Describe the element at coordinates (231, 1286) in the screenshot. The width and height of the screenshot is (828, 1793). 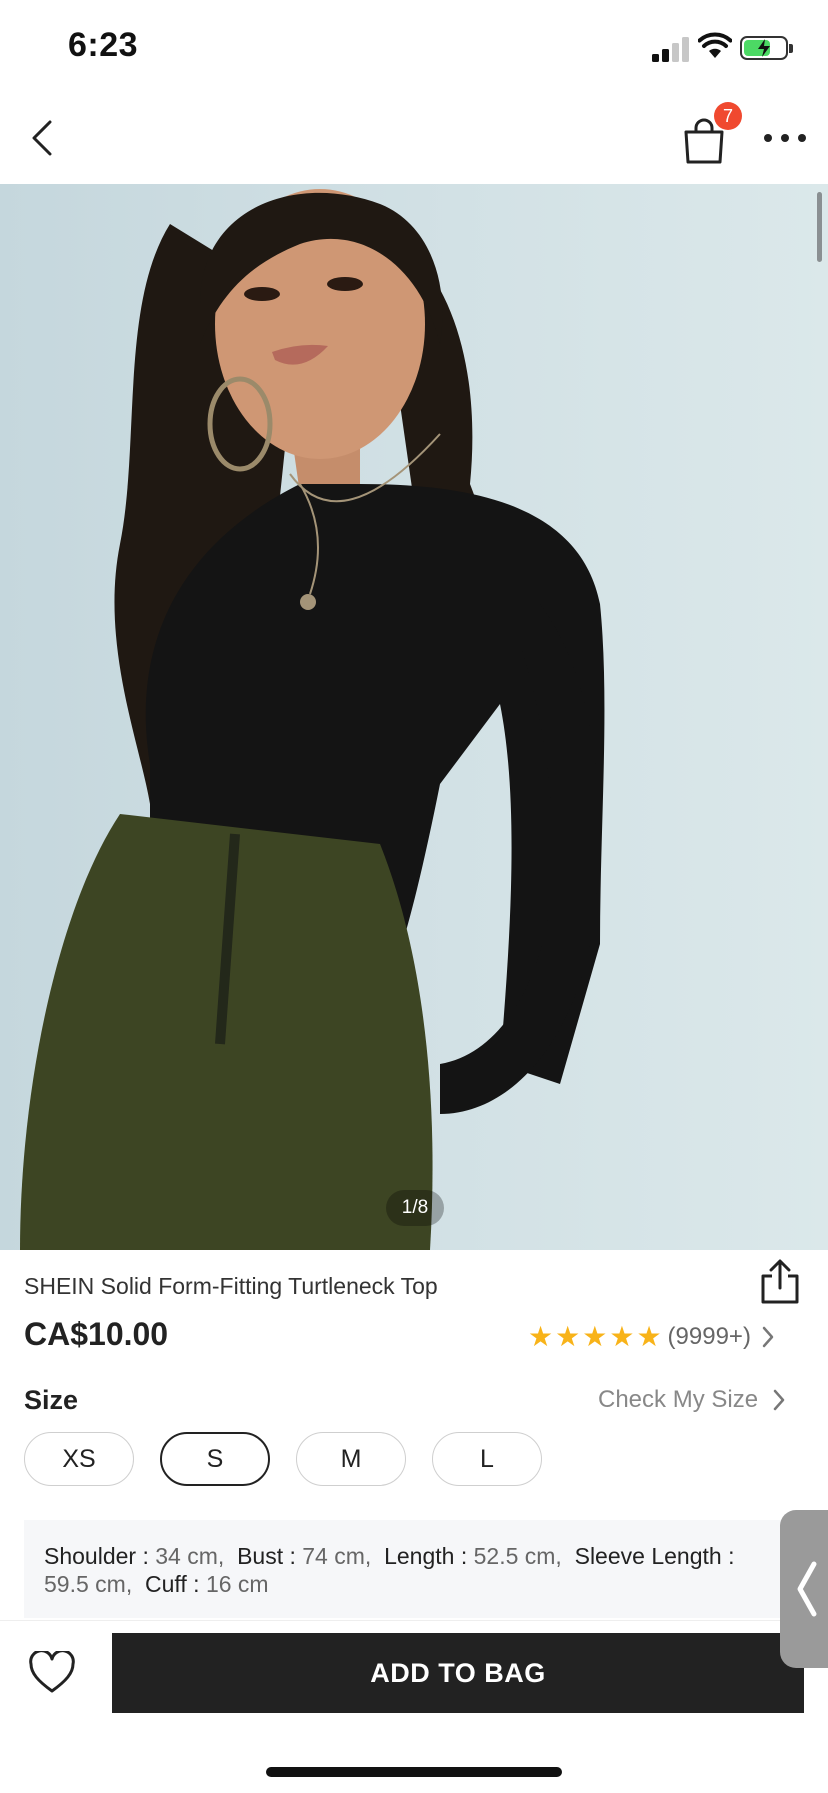
I see `product-title: SHEIN Solid Form-Fitting Turtleneck Top` at that location.